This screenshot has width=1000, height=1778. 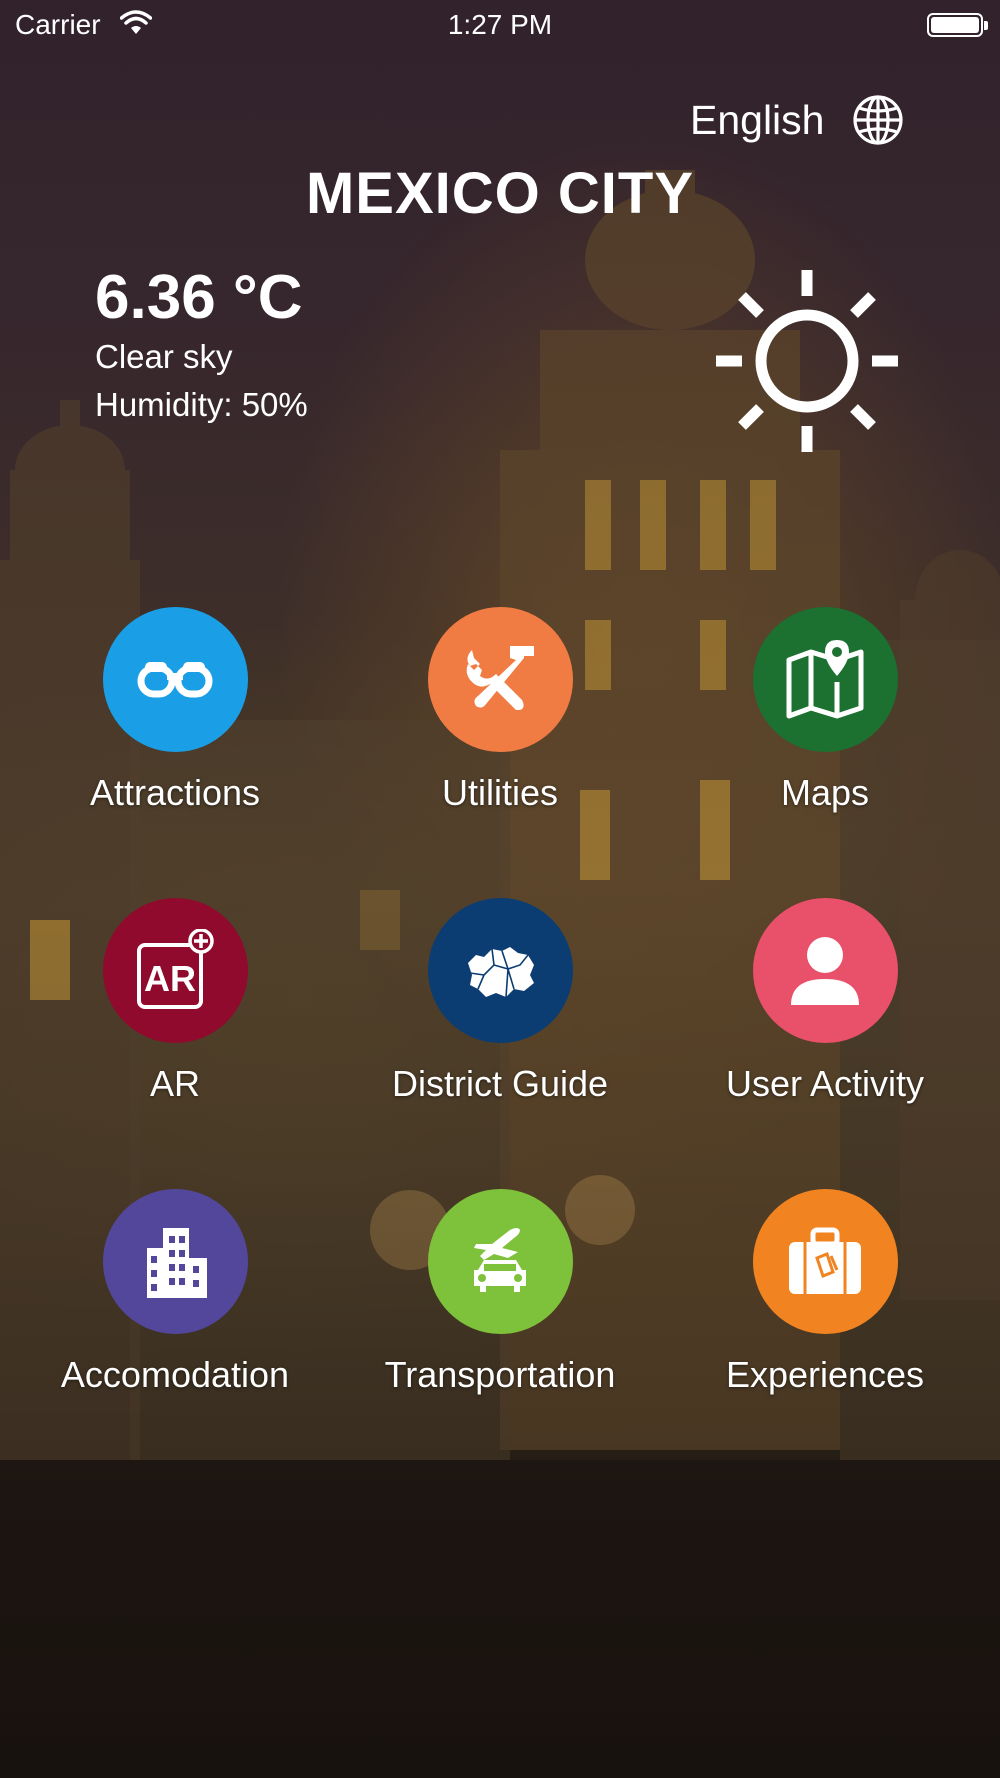 I want to click on suitcase-icon, so click(x=825, y=1260).